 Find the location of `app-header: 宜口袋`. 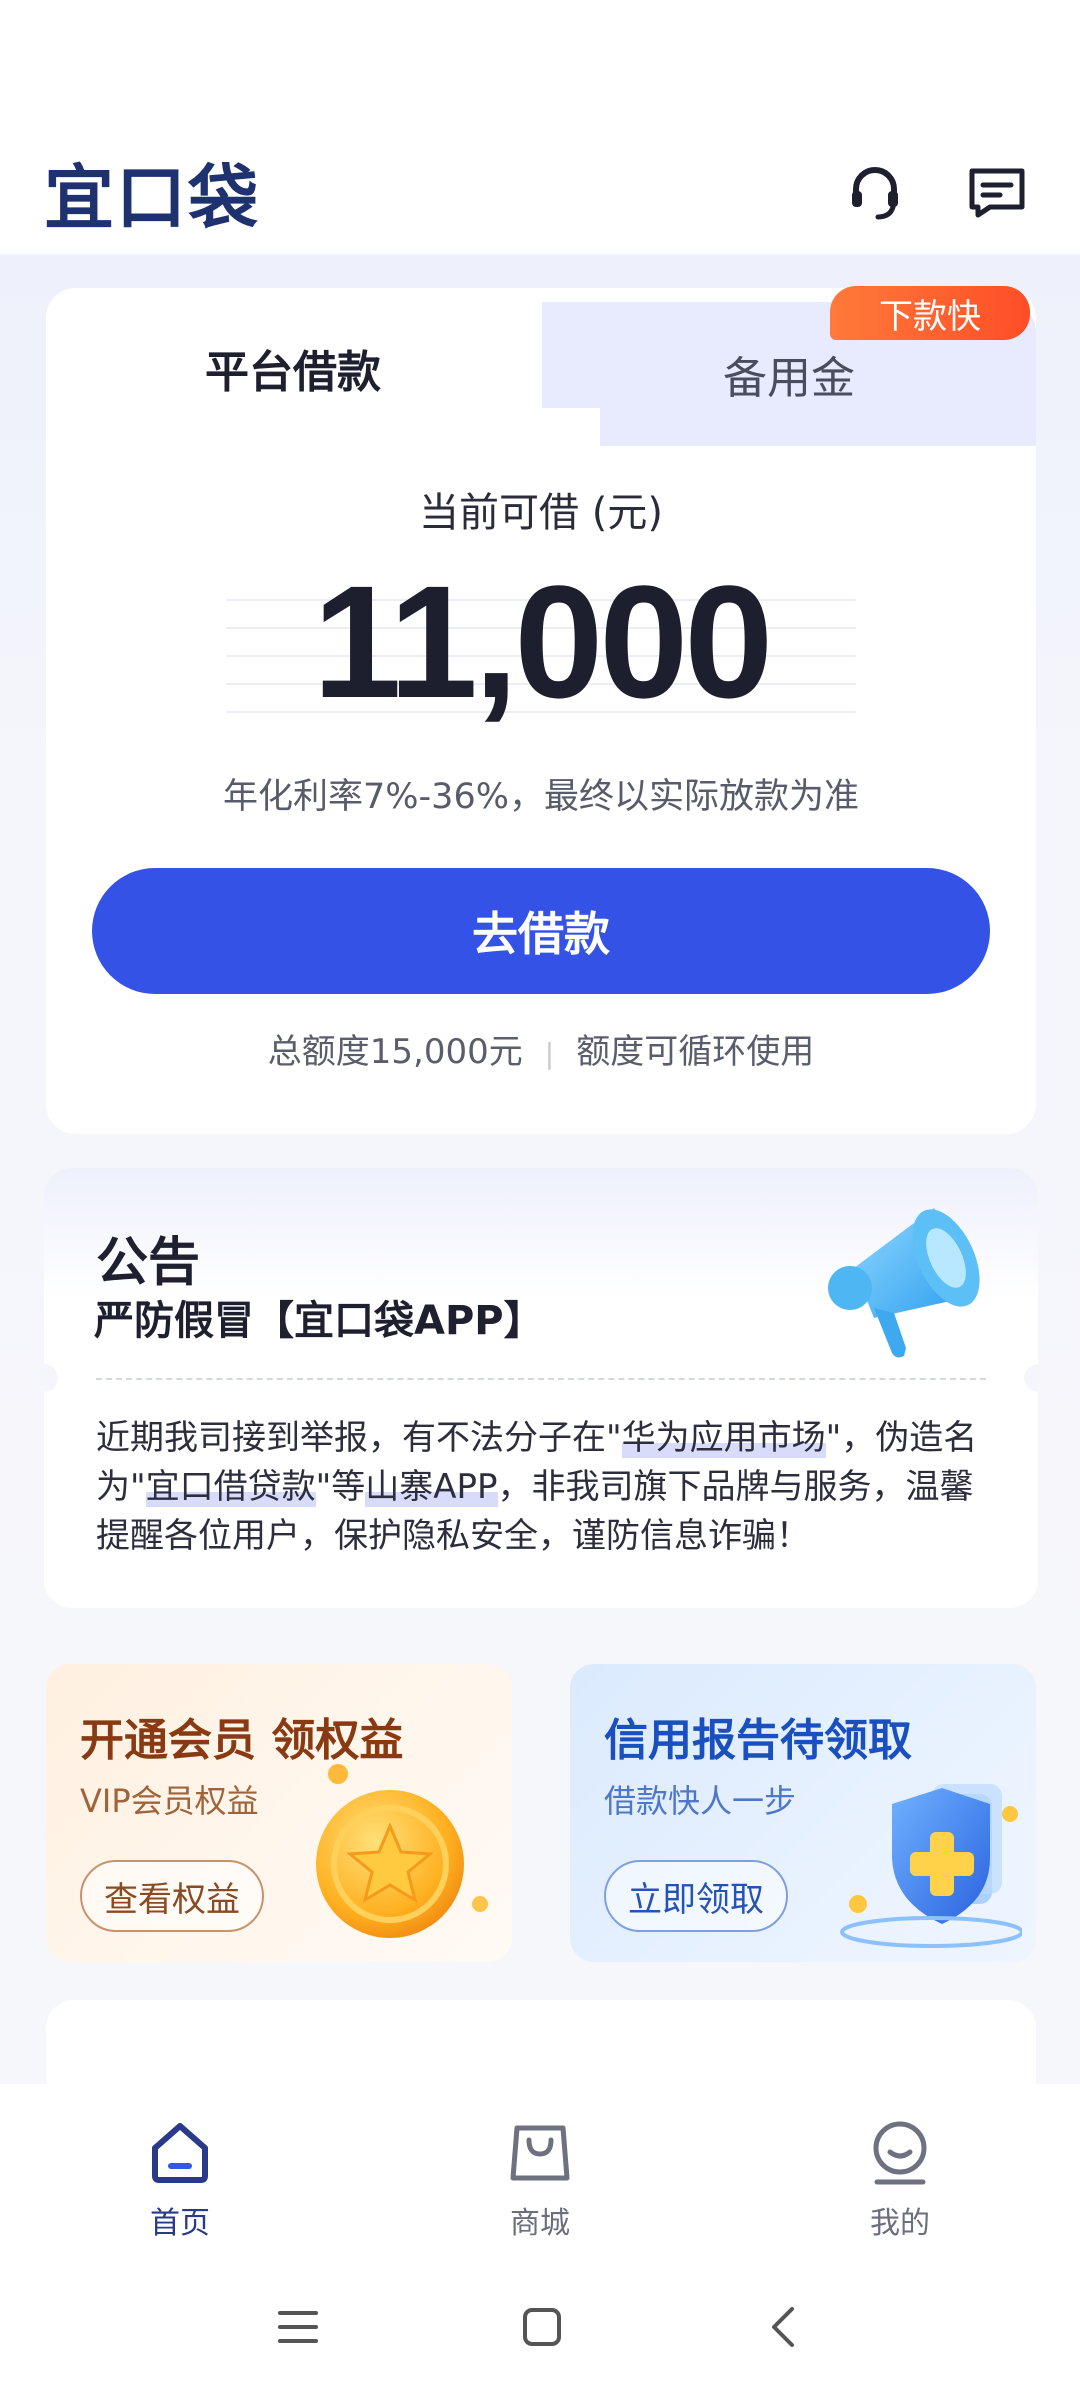

app-header: 宜口袋 is located at coordinates (540, 192).